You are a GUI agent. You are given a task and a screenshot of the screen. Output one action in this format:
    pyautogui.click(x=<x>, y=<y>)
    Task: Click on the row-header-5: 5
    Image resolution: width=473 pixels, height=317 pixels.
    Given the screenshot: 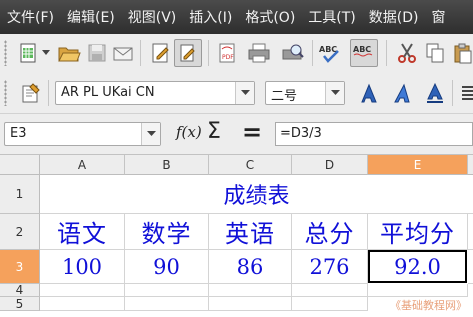 What is the action you would take?
    pyautogui.click(x=20, y=304)
    